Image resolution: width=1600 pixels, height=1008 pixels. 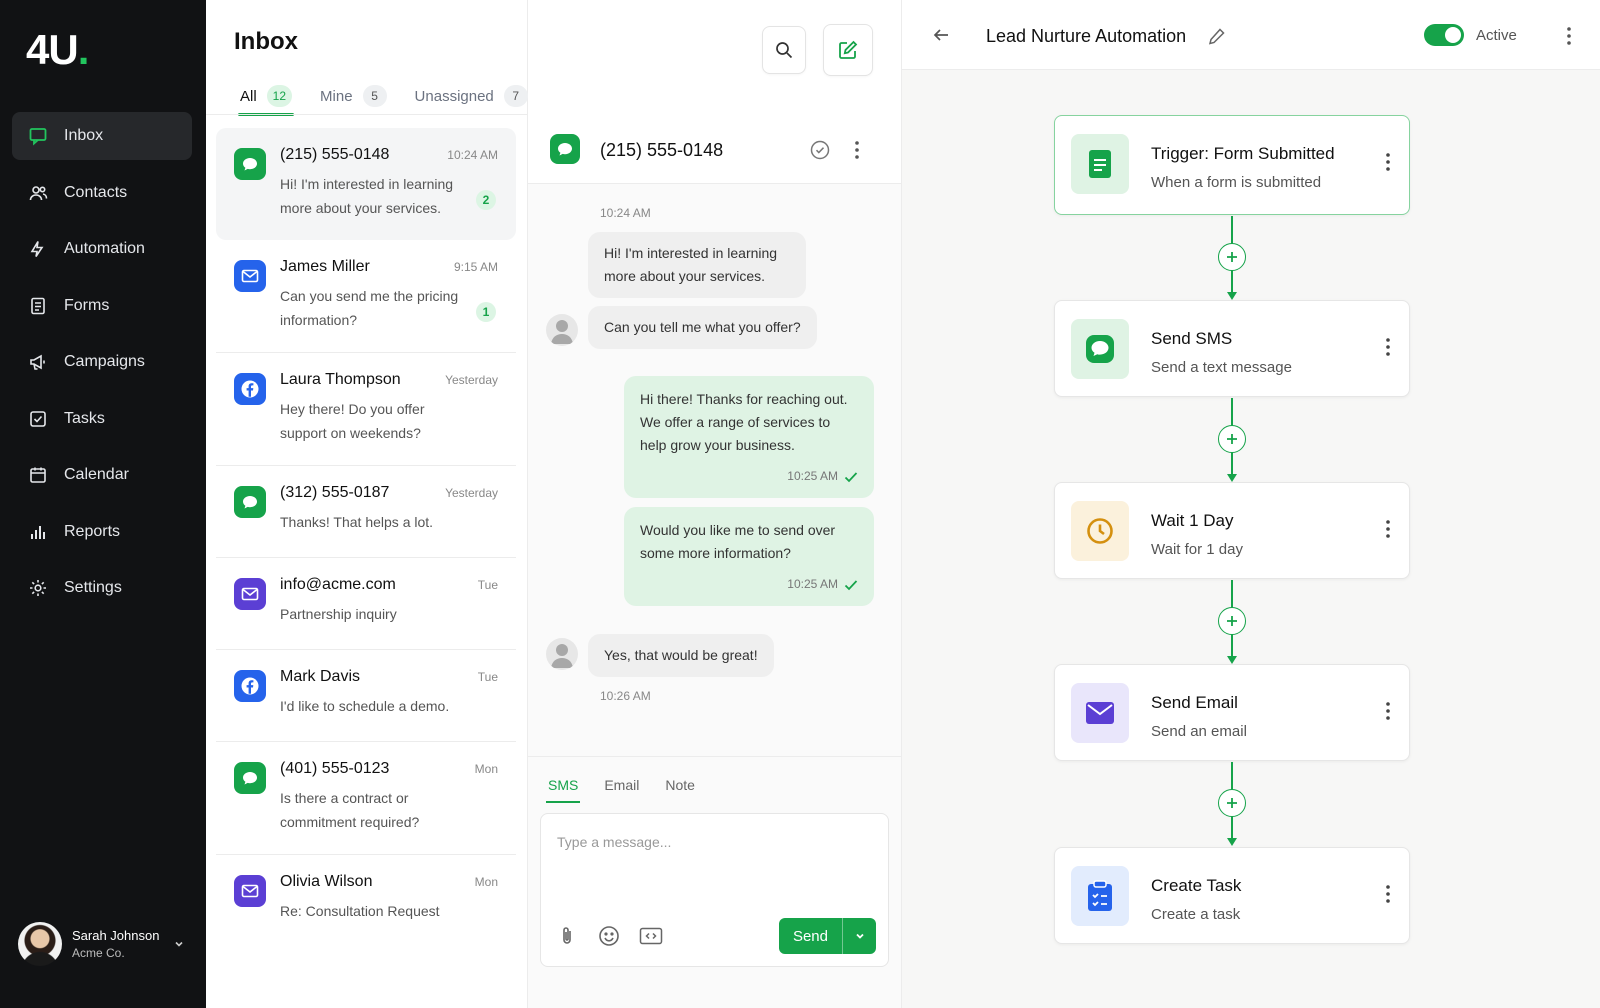 What do you see at coordinates (37, 249) in the screenshot?
I see `automation-icon` at bounding box center [37, 249].